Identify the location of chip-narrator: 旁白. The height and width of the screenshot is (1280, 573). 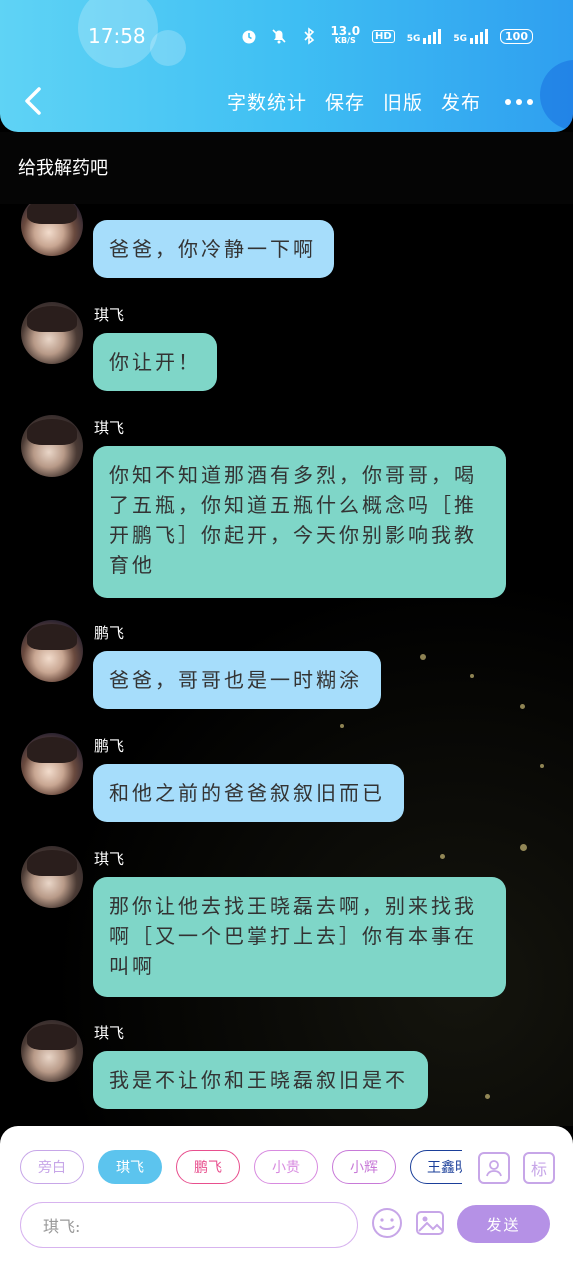
(52, 1167).